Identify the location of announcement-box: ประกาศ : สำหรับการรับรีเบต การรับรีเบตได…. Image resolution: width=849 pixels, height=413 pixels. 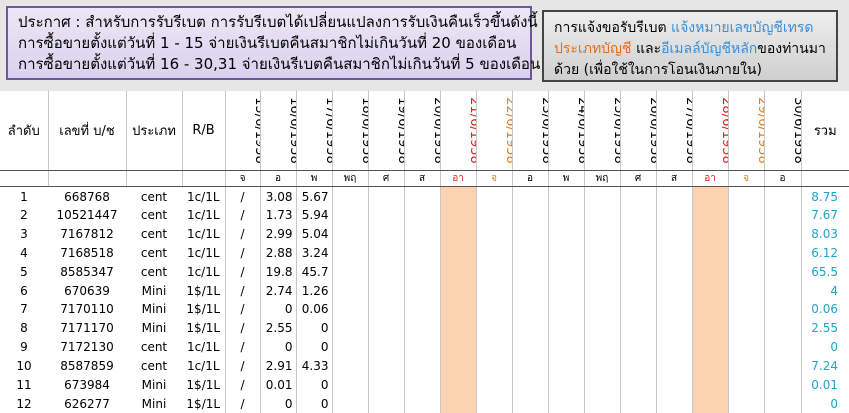
(273, 43).